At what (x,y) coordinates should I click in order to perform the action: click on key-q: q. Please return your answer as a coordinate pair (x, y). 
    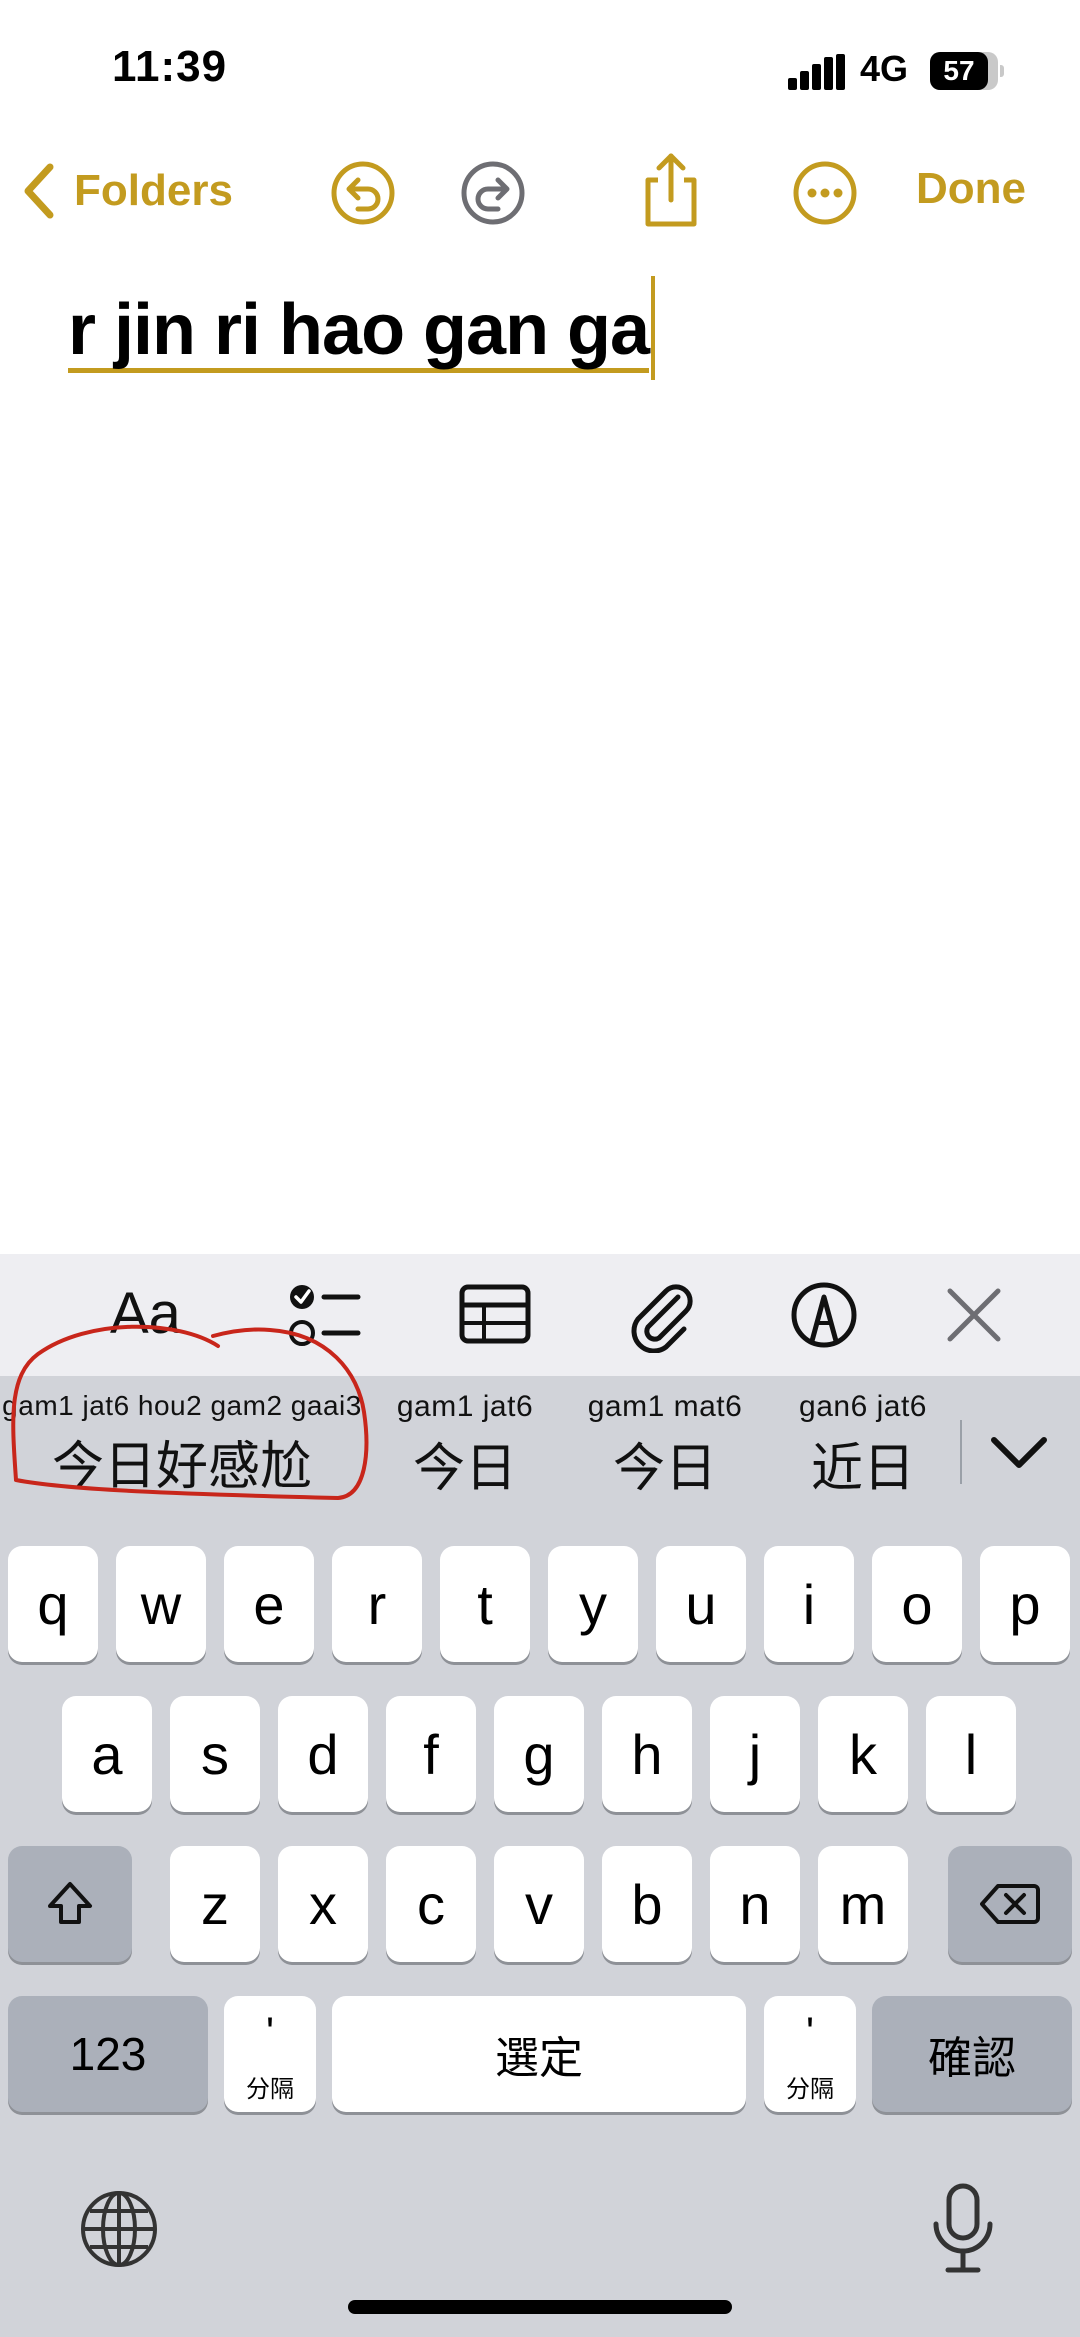
    Looking at the image, I should click on (53, 1604).